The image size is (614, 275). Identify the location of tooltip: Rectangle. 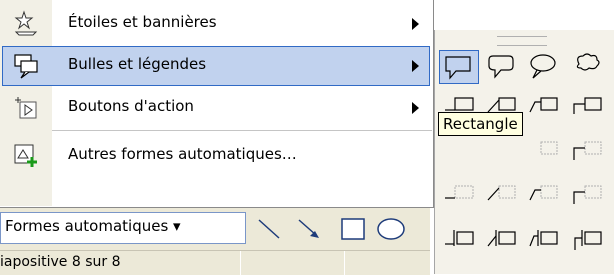
(480, 124).